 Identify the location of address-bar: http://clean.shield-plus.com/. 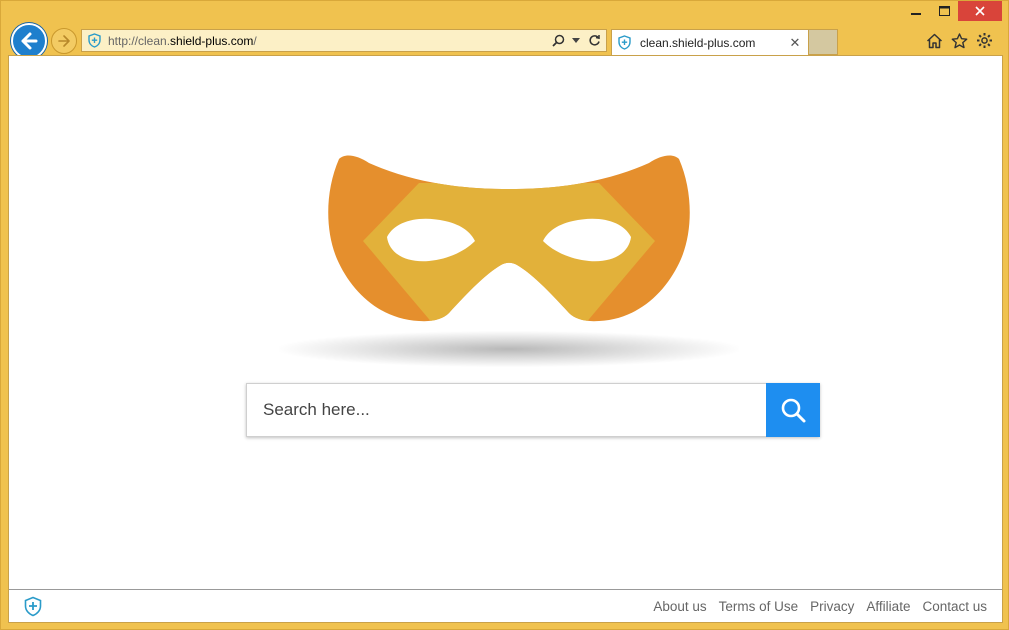
(344, 40).